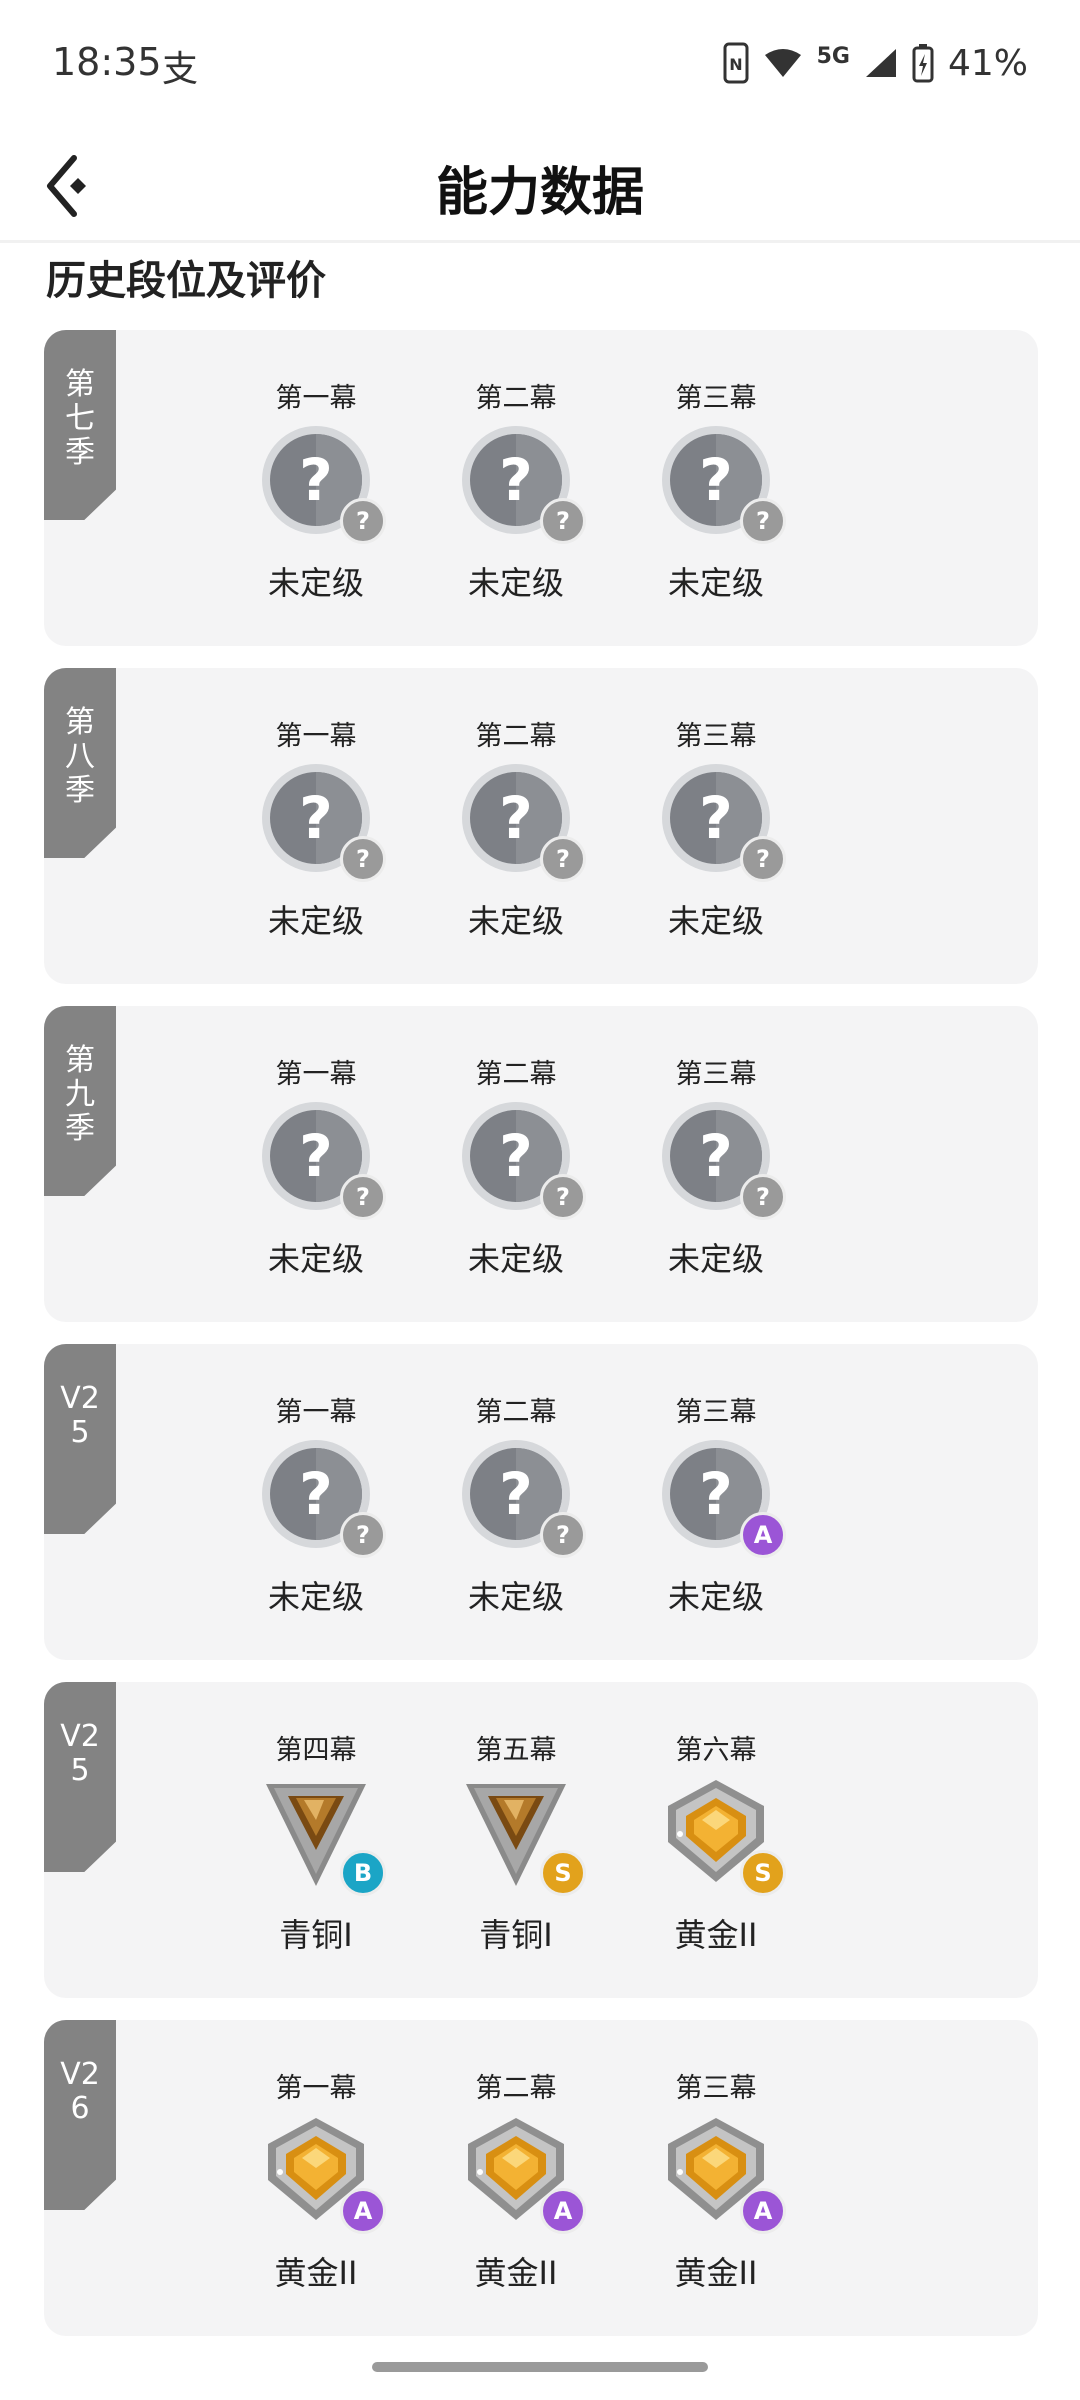  What do you see at coordinates (539, 193) in the screenshot?
I see `page-title: 能力数据` at bounding box center [539, 193].